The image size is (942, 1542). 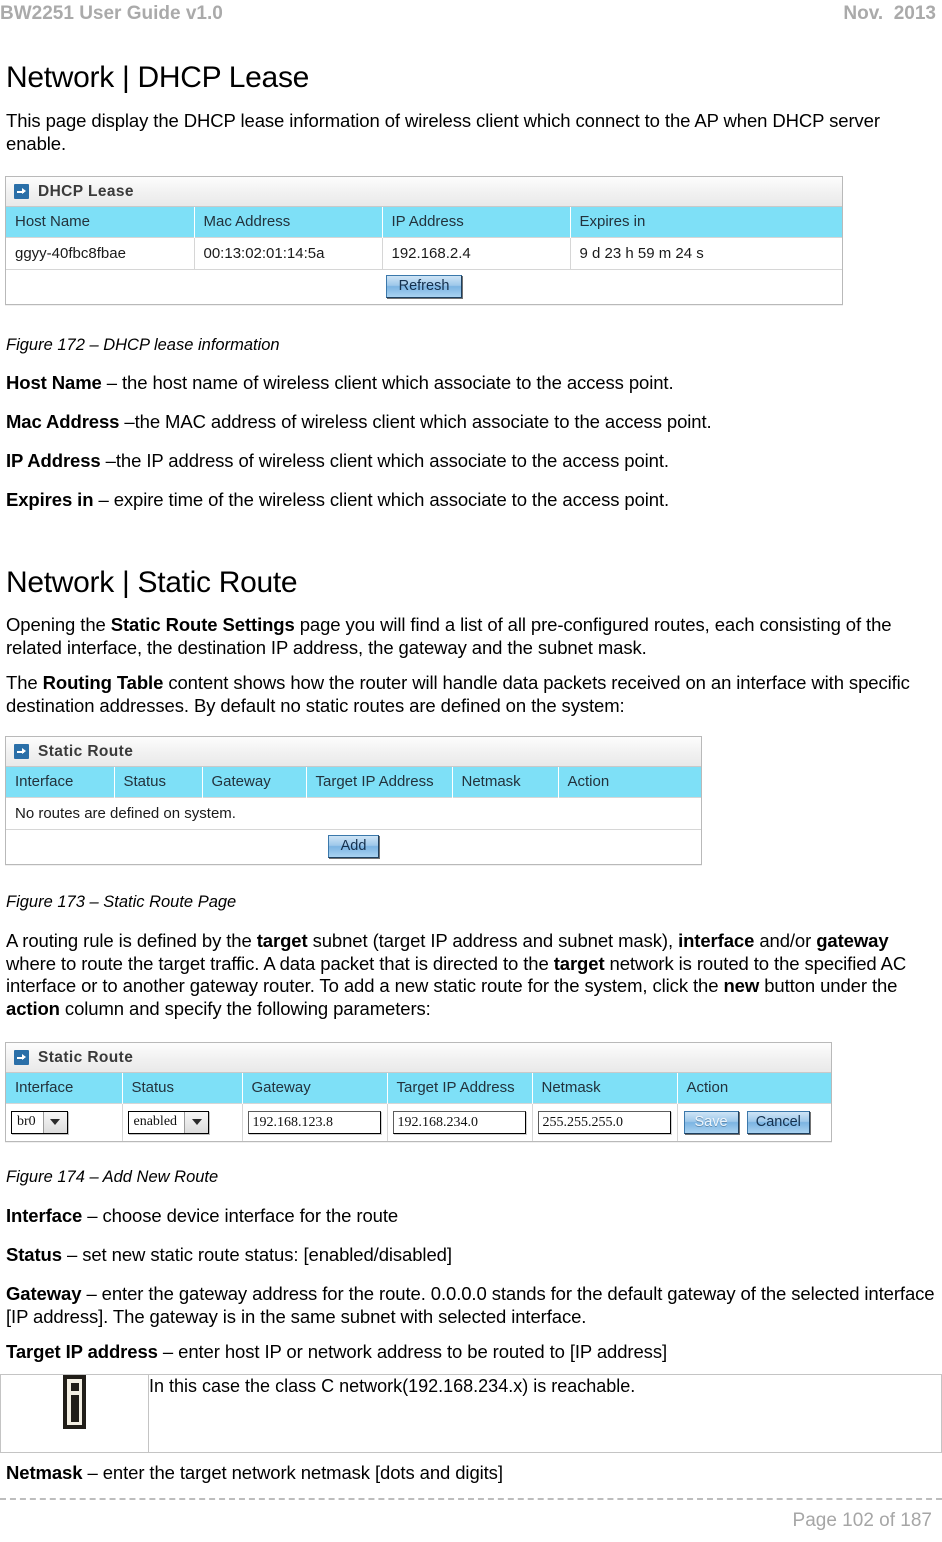 I want to click on netmask-input: 255.255.255.0, so click(x=604, y=1122).